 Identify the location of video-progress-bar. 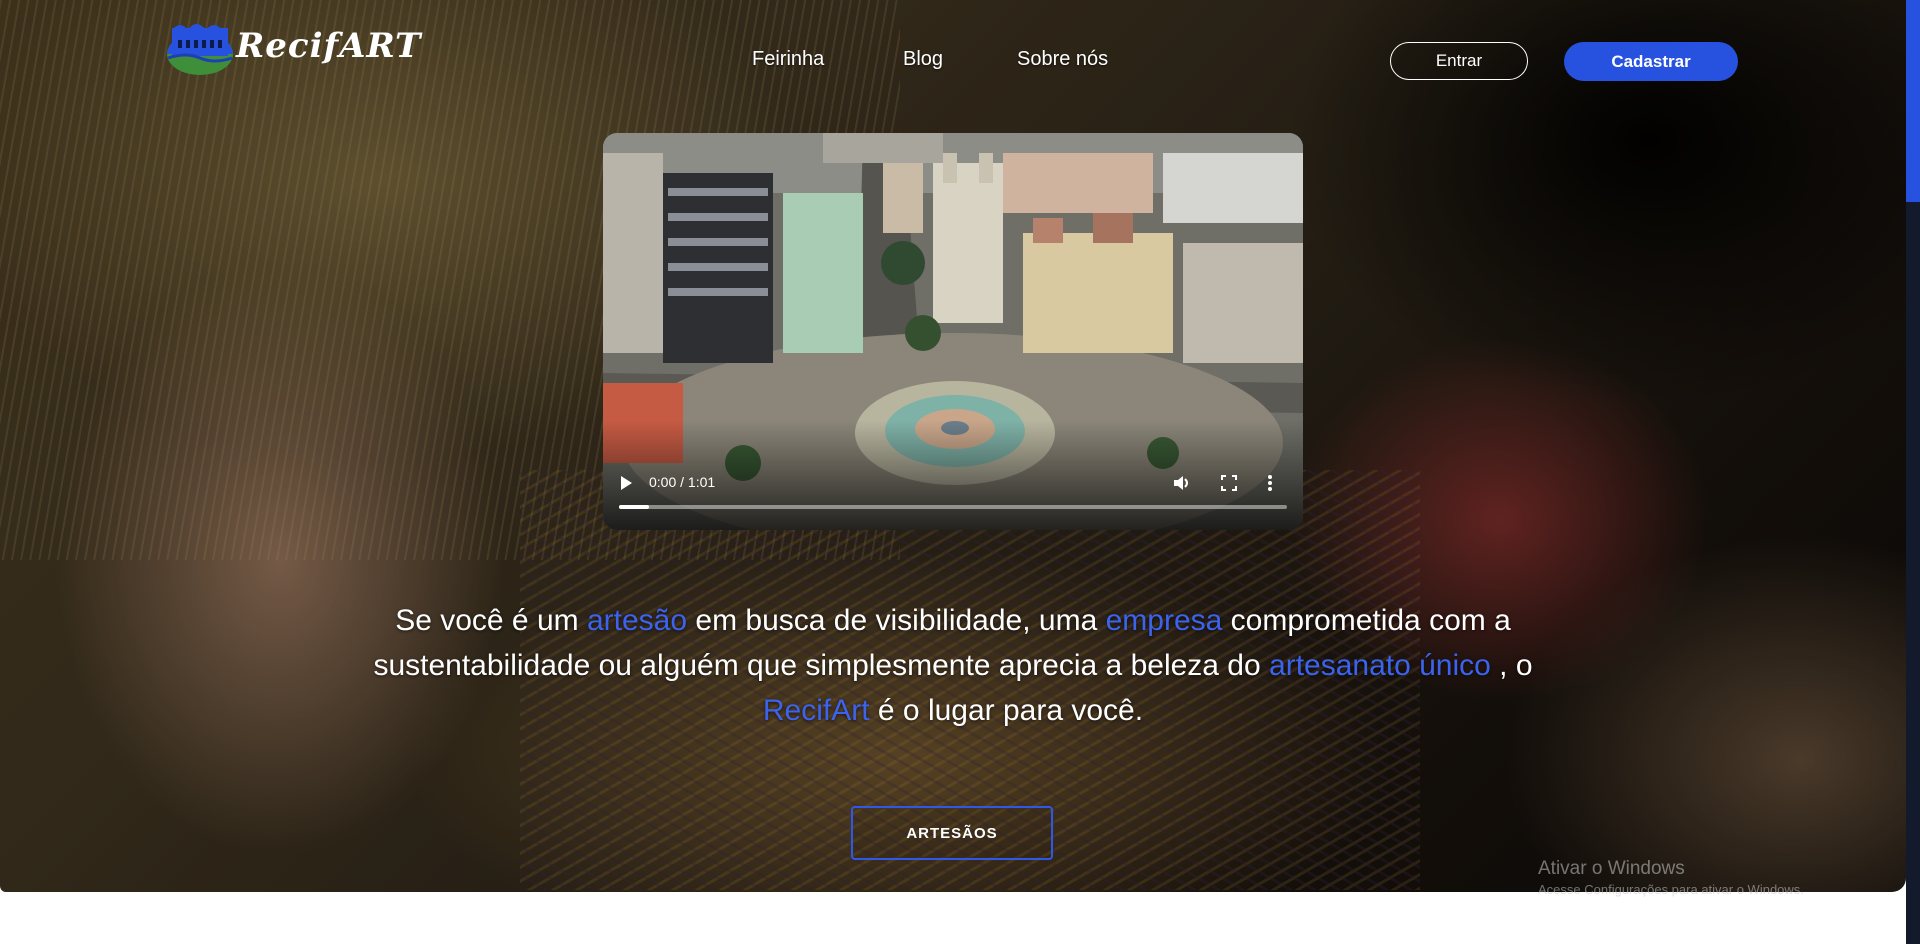
(953, 507).